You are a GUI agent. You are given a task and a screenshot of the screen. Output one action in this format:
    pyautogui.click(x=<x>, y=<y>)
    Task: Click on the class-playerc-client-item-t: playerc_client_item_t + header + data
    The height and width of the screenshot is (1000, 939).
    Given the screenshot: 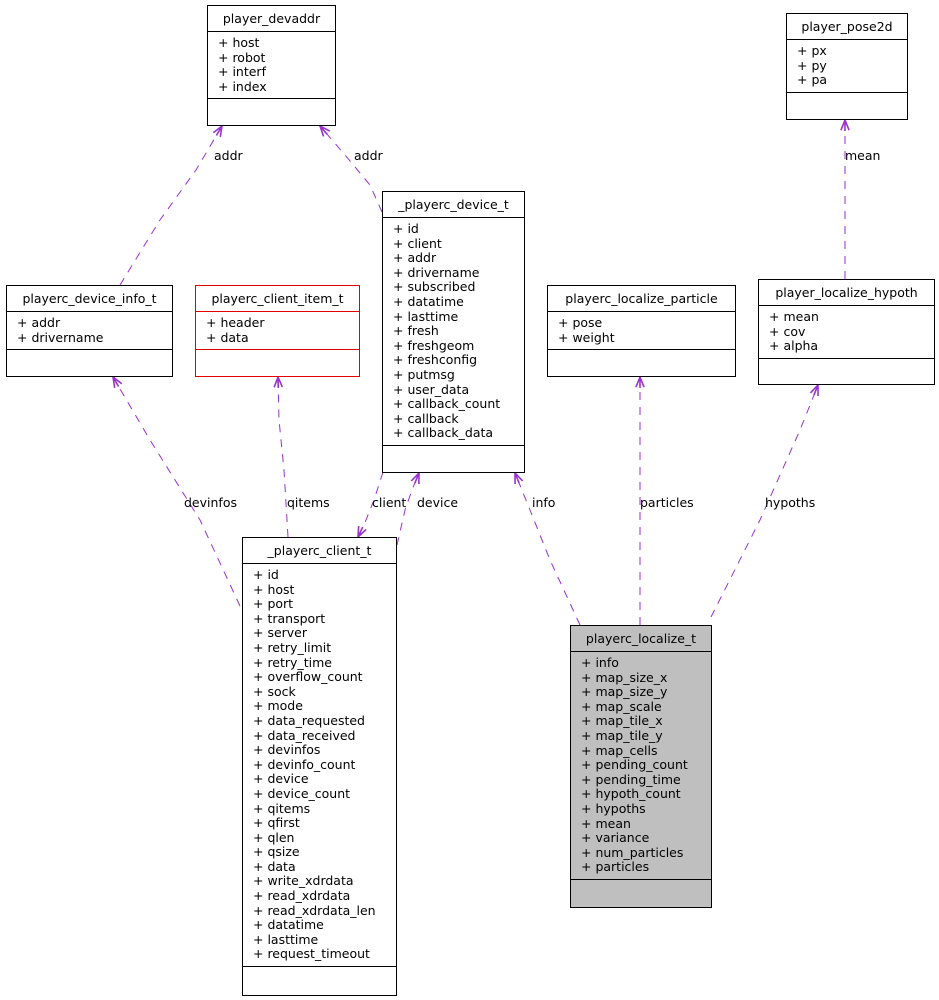 What is the action you would take?
    pyautogui.click(x=277, y=331)
    